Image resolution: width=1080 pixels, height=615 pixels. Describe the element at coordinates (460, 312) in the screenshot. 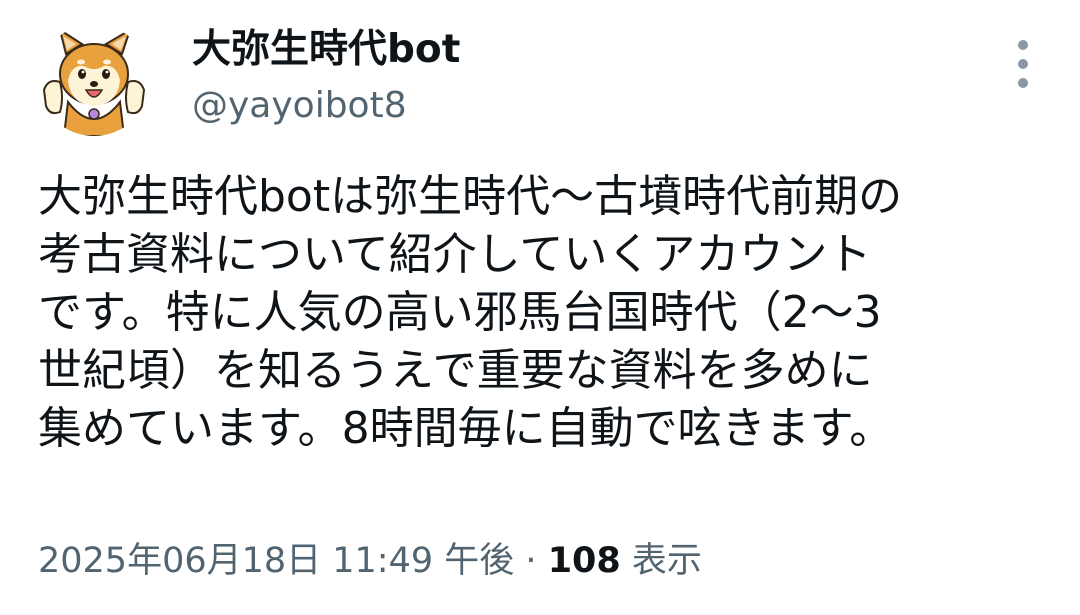

I see `tweet-text-line: です。特に人気の高い邪馬台国時代（2〜3` at that location.